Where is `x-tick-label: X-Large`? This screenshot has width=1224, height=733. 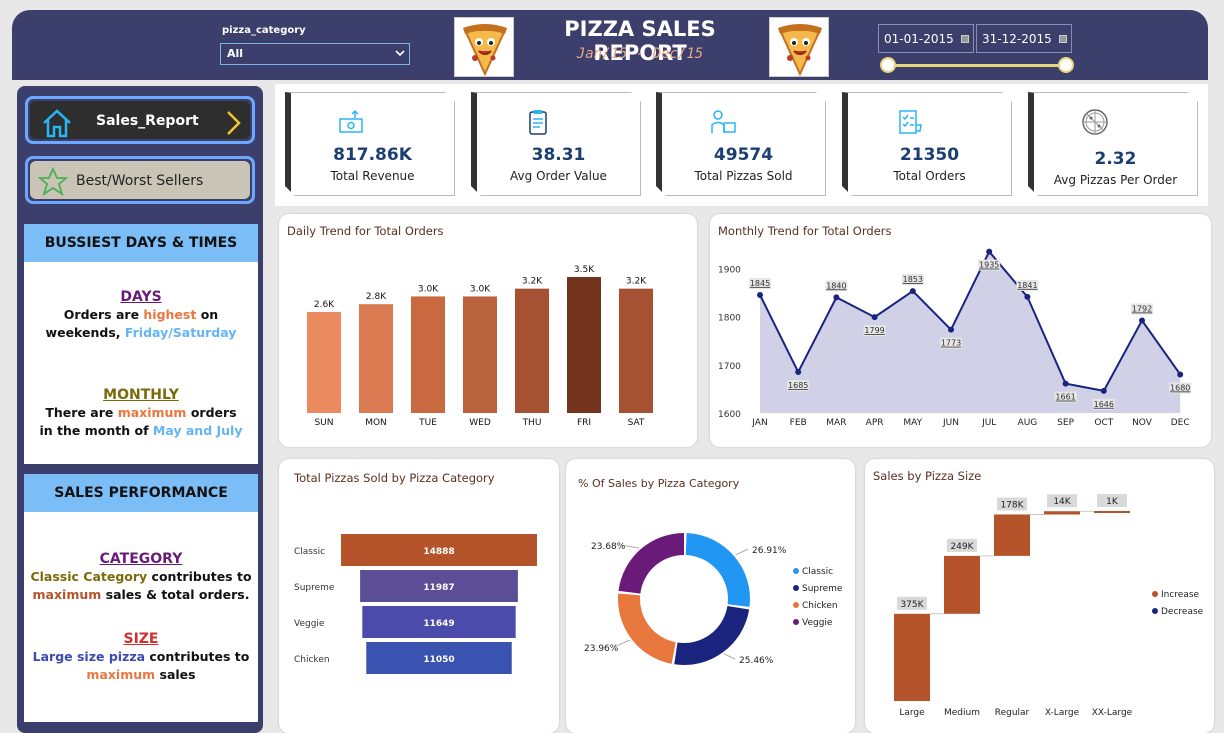 x-tick-label: X-Large is located at coordinates (1062, 713).